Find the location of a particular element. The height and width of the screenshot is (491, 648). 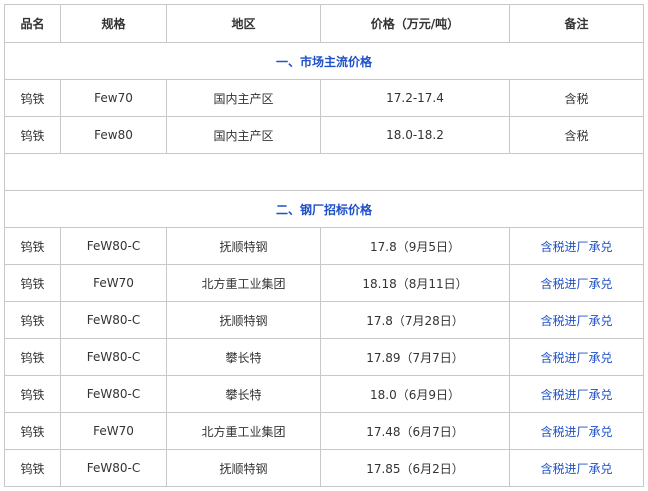

header-row: 品名 规格 地区 价格（万元/吨） 备注 is located at coordinates (324, 23).